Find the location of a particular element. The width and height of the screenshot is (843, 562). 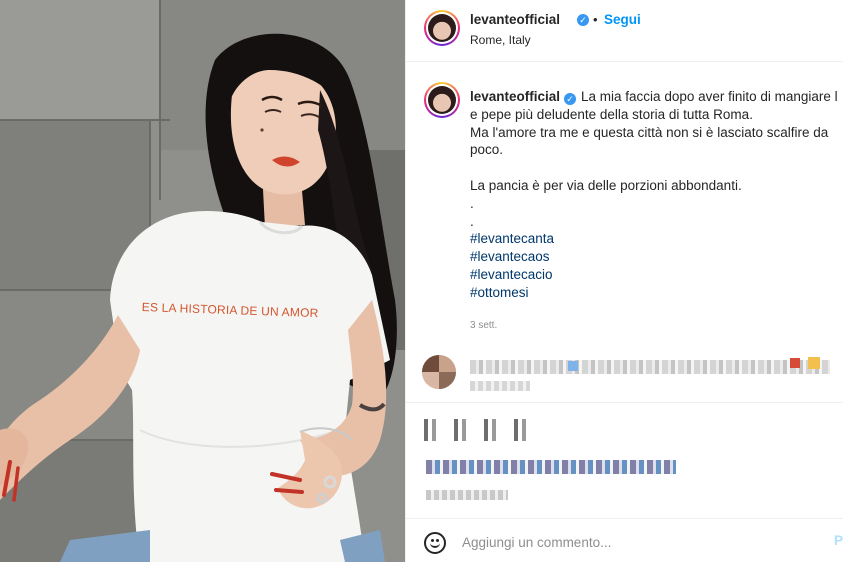

pixelated-likes-row is located at coordinates (551, 467).